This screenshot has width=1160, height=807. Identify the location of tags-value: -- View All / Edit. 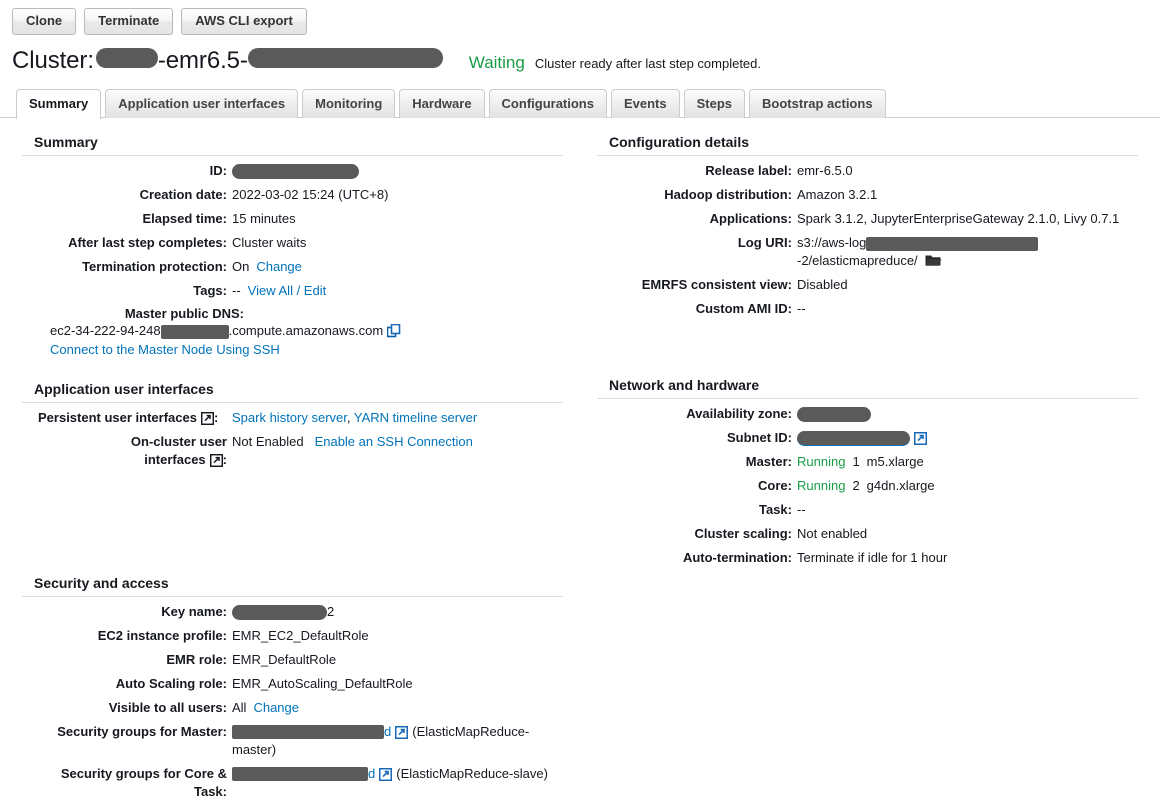
(397, 291).